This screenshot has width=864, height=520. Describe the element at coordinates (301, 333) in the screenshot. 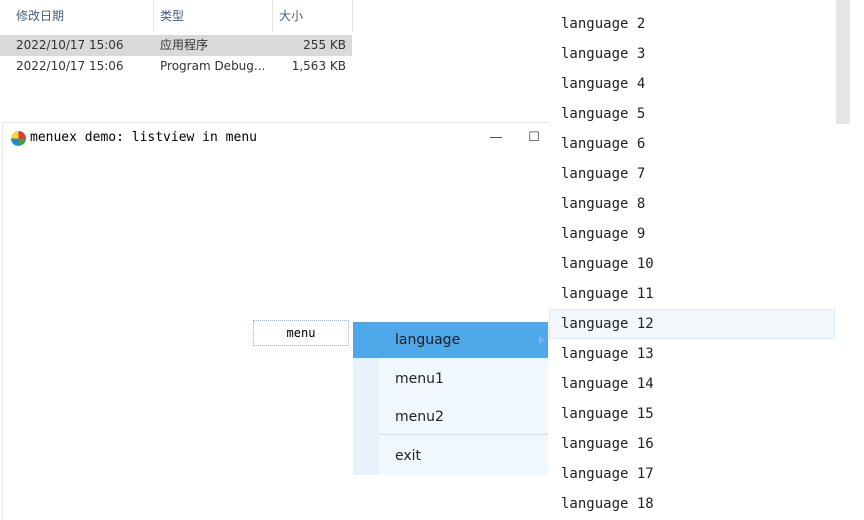

I see `menu-button: menu` at that location.